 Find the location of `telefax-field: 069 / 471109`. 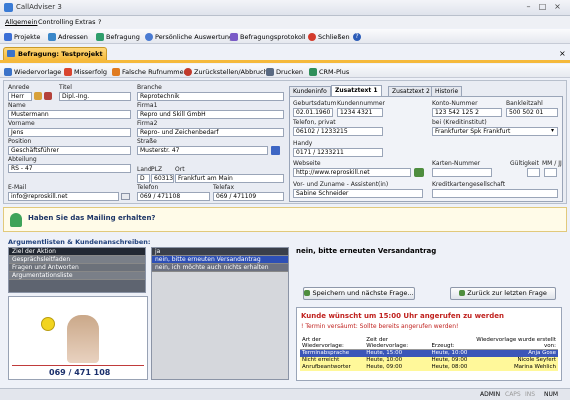

telefax-field: 069 / 471109 is located at coordinates (248, 196).